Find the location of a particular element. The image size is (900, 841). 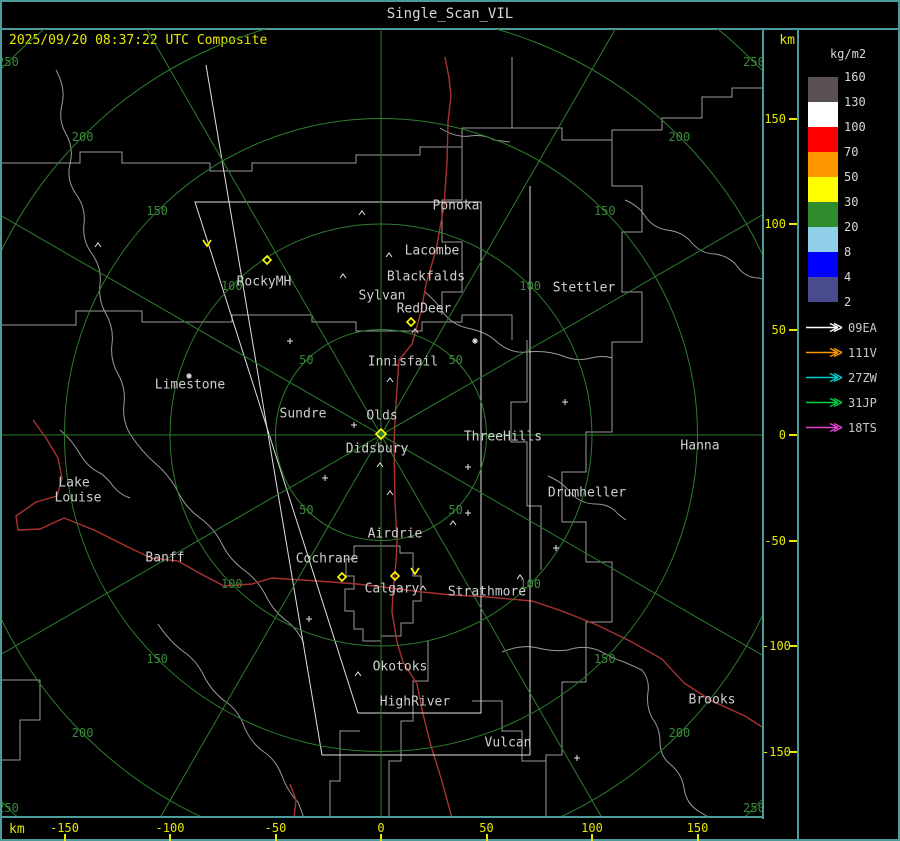

window-title: Single_Scan_VIL is located at coordinates (450, 14).